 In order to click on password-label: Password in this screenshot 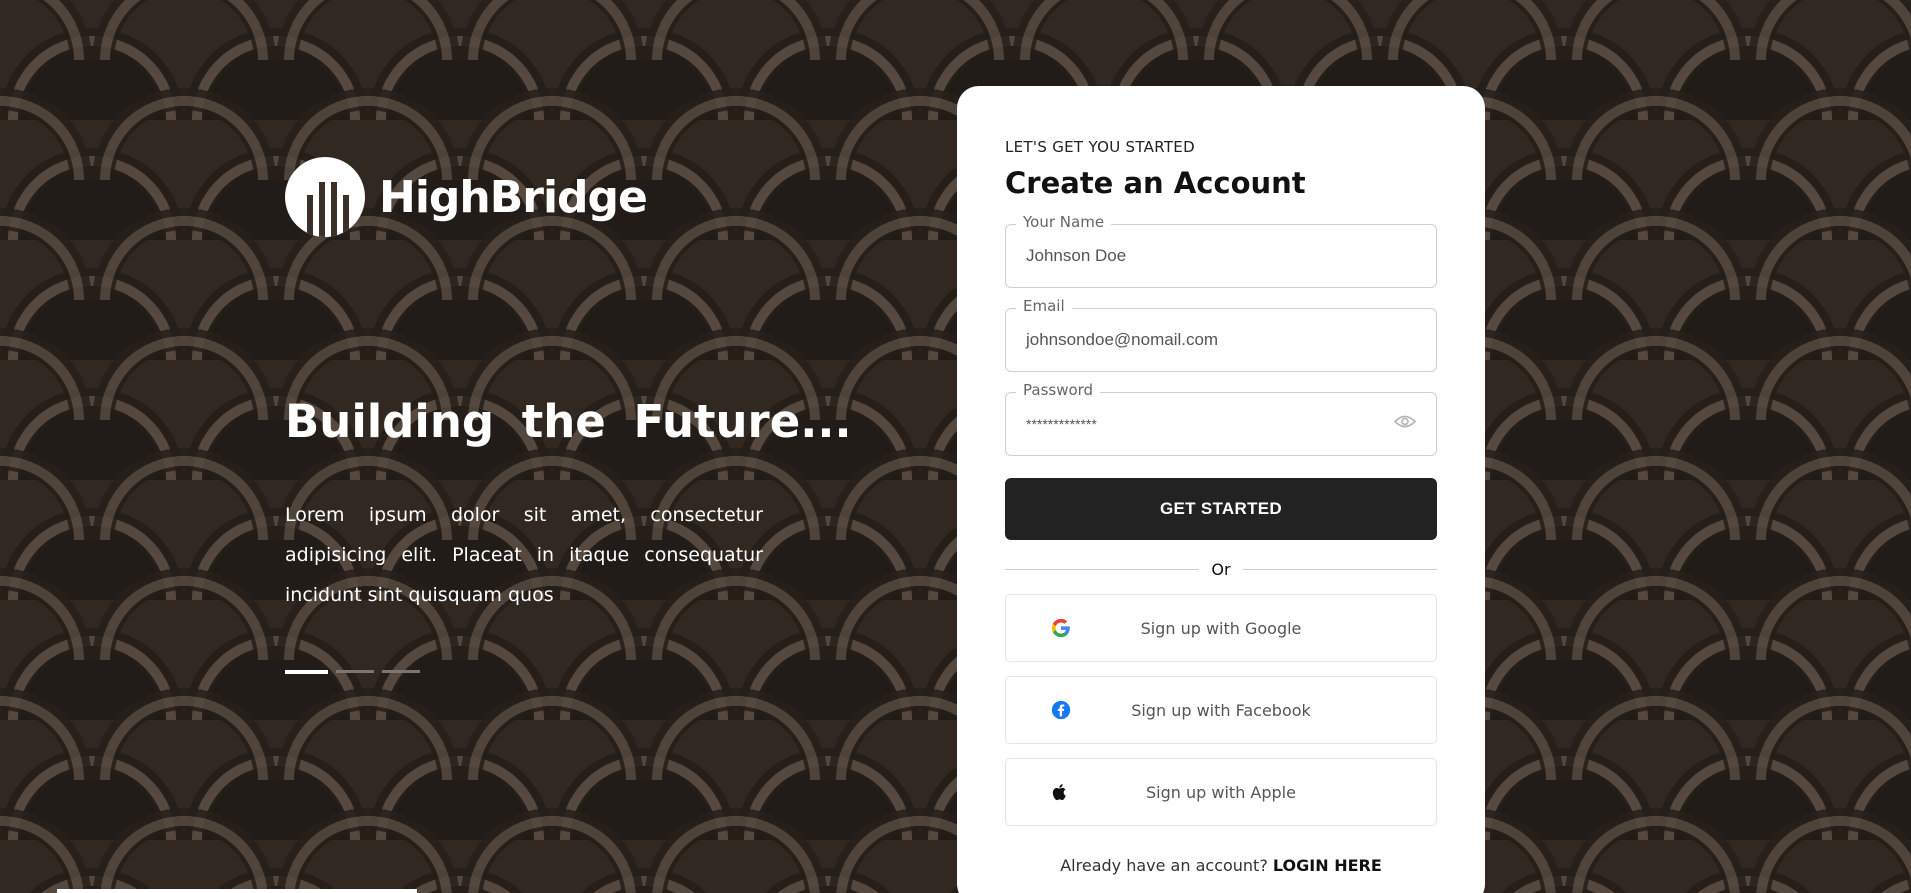, I will do `click(1058, 390)`.